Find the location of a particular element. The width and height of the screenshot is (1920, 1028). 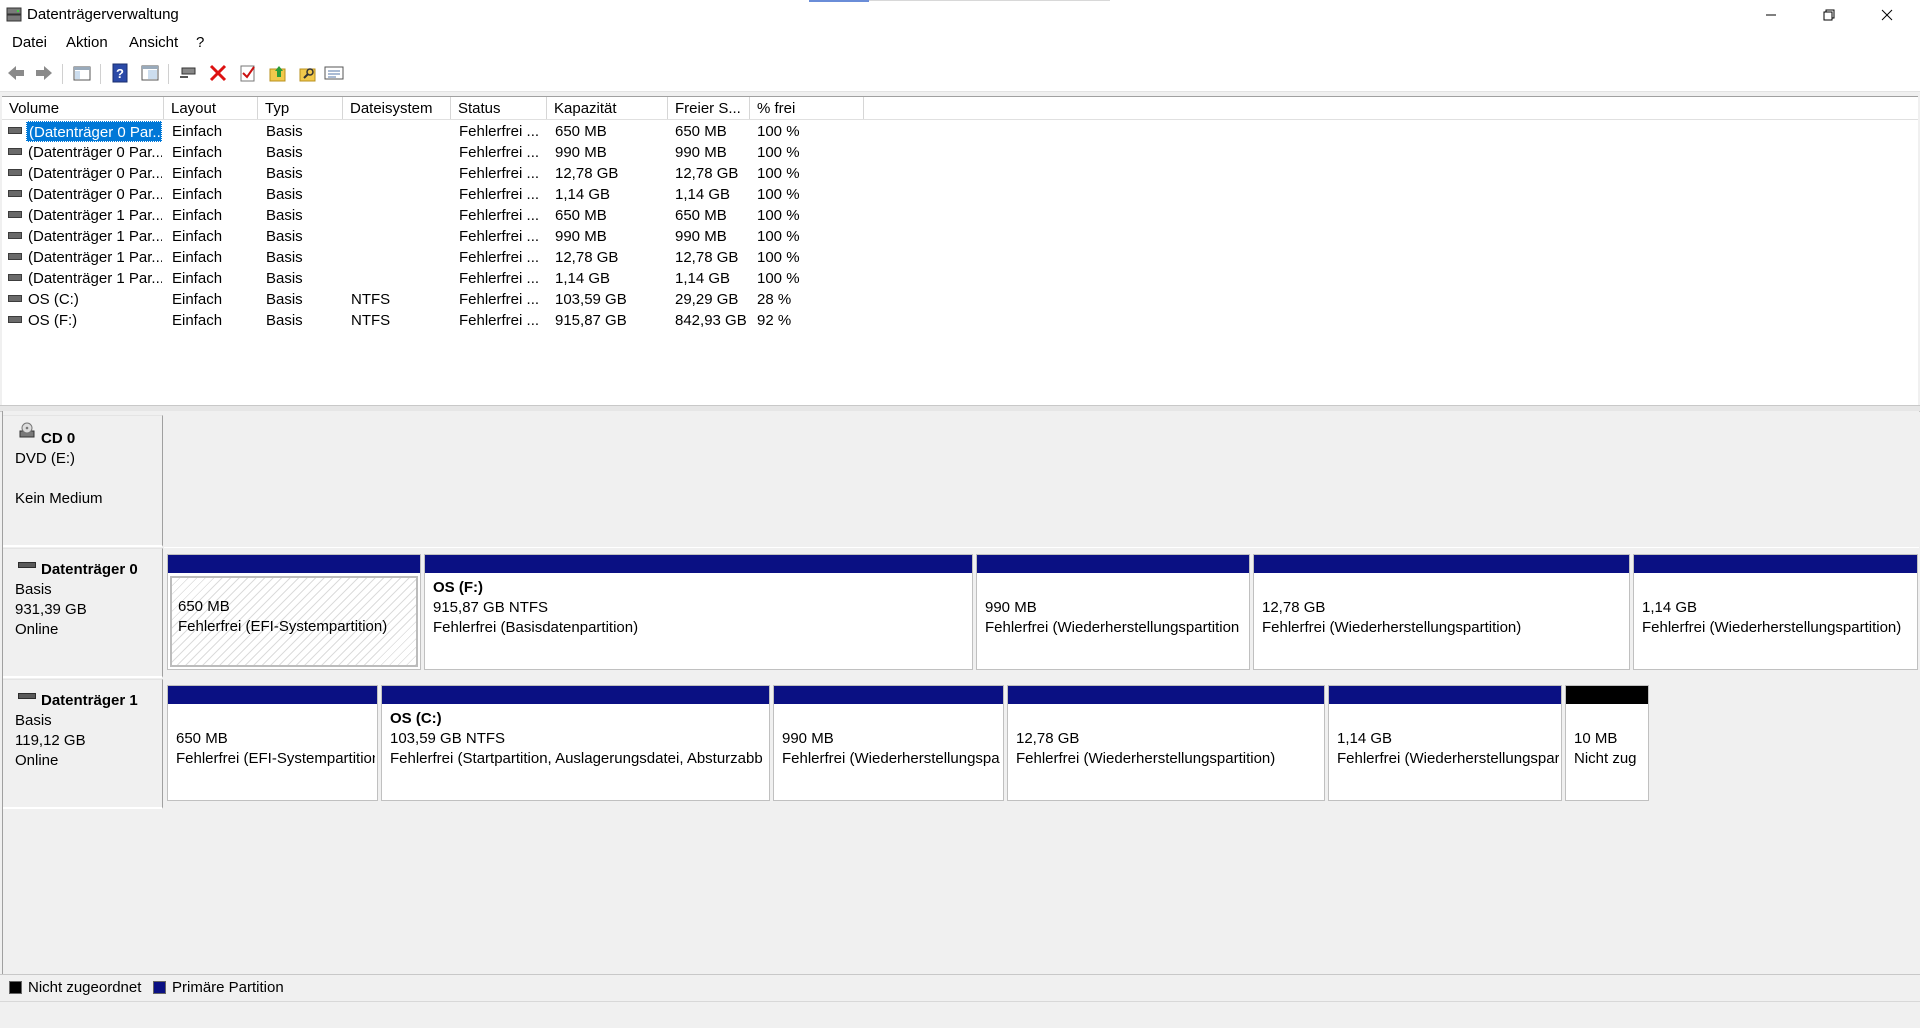

menu-help: ? is located at coordinates (200, 42).